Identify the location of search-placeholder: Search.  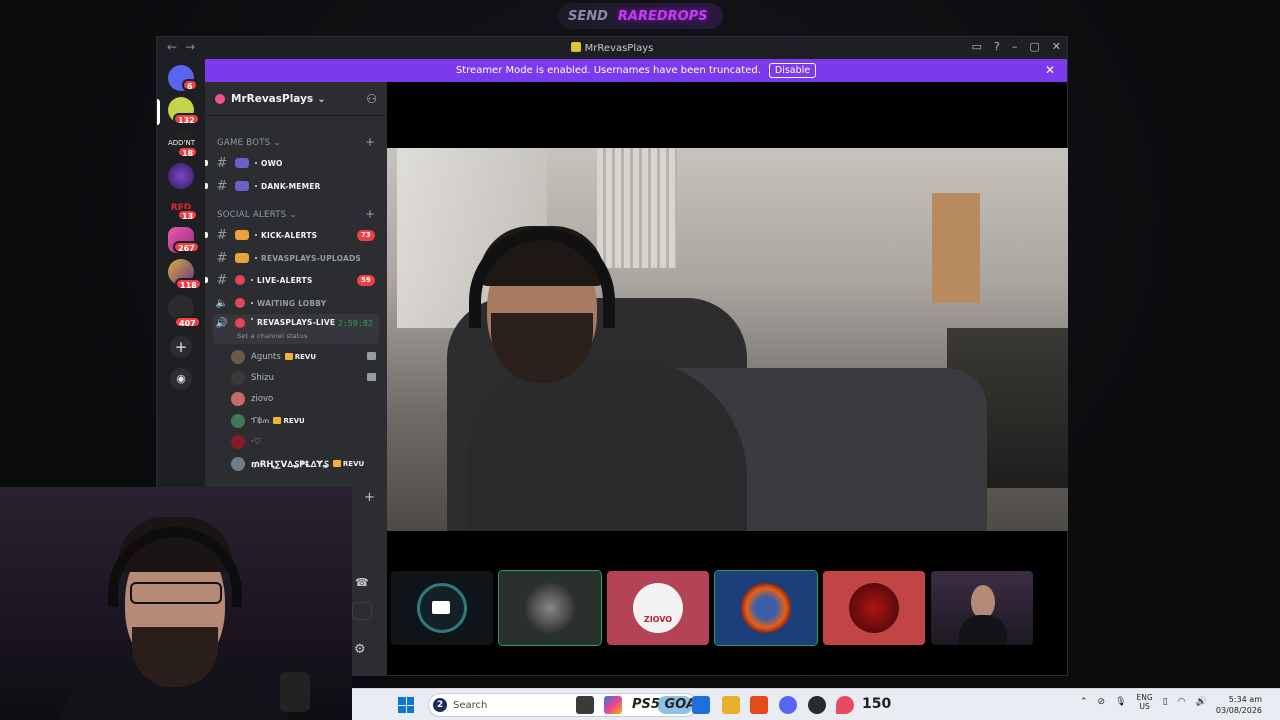
(470, 705).